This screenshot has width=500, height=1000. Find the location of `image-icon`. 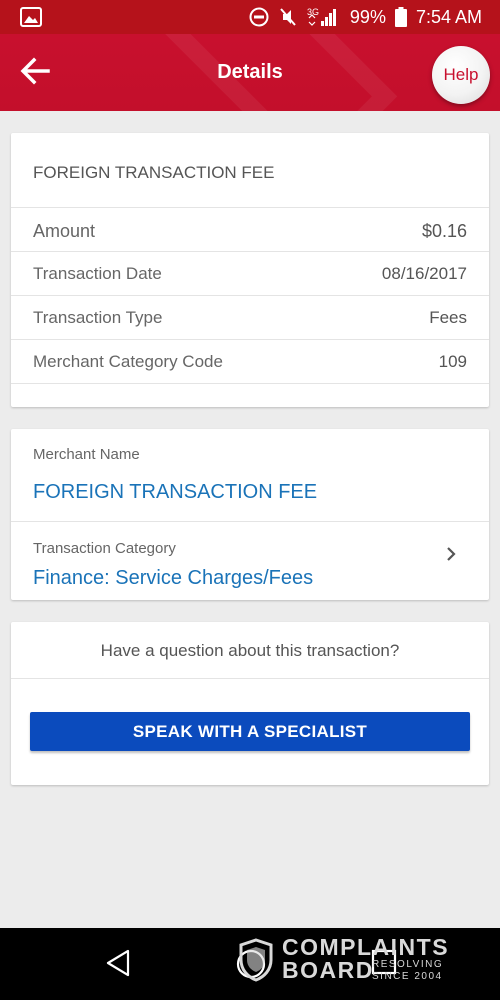

image-icon is located at coordinates (31, 17).